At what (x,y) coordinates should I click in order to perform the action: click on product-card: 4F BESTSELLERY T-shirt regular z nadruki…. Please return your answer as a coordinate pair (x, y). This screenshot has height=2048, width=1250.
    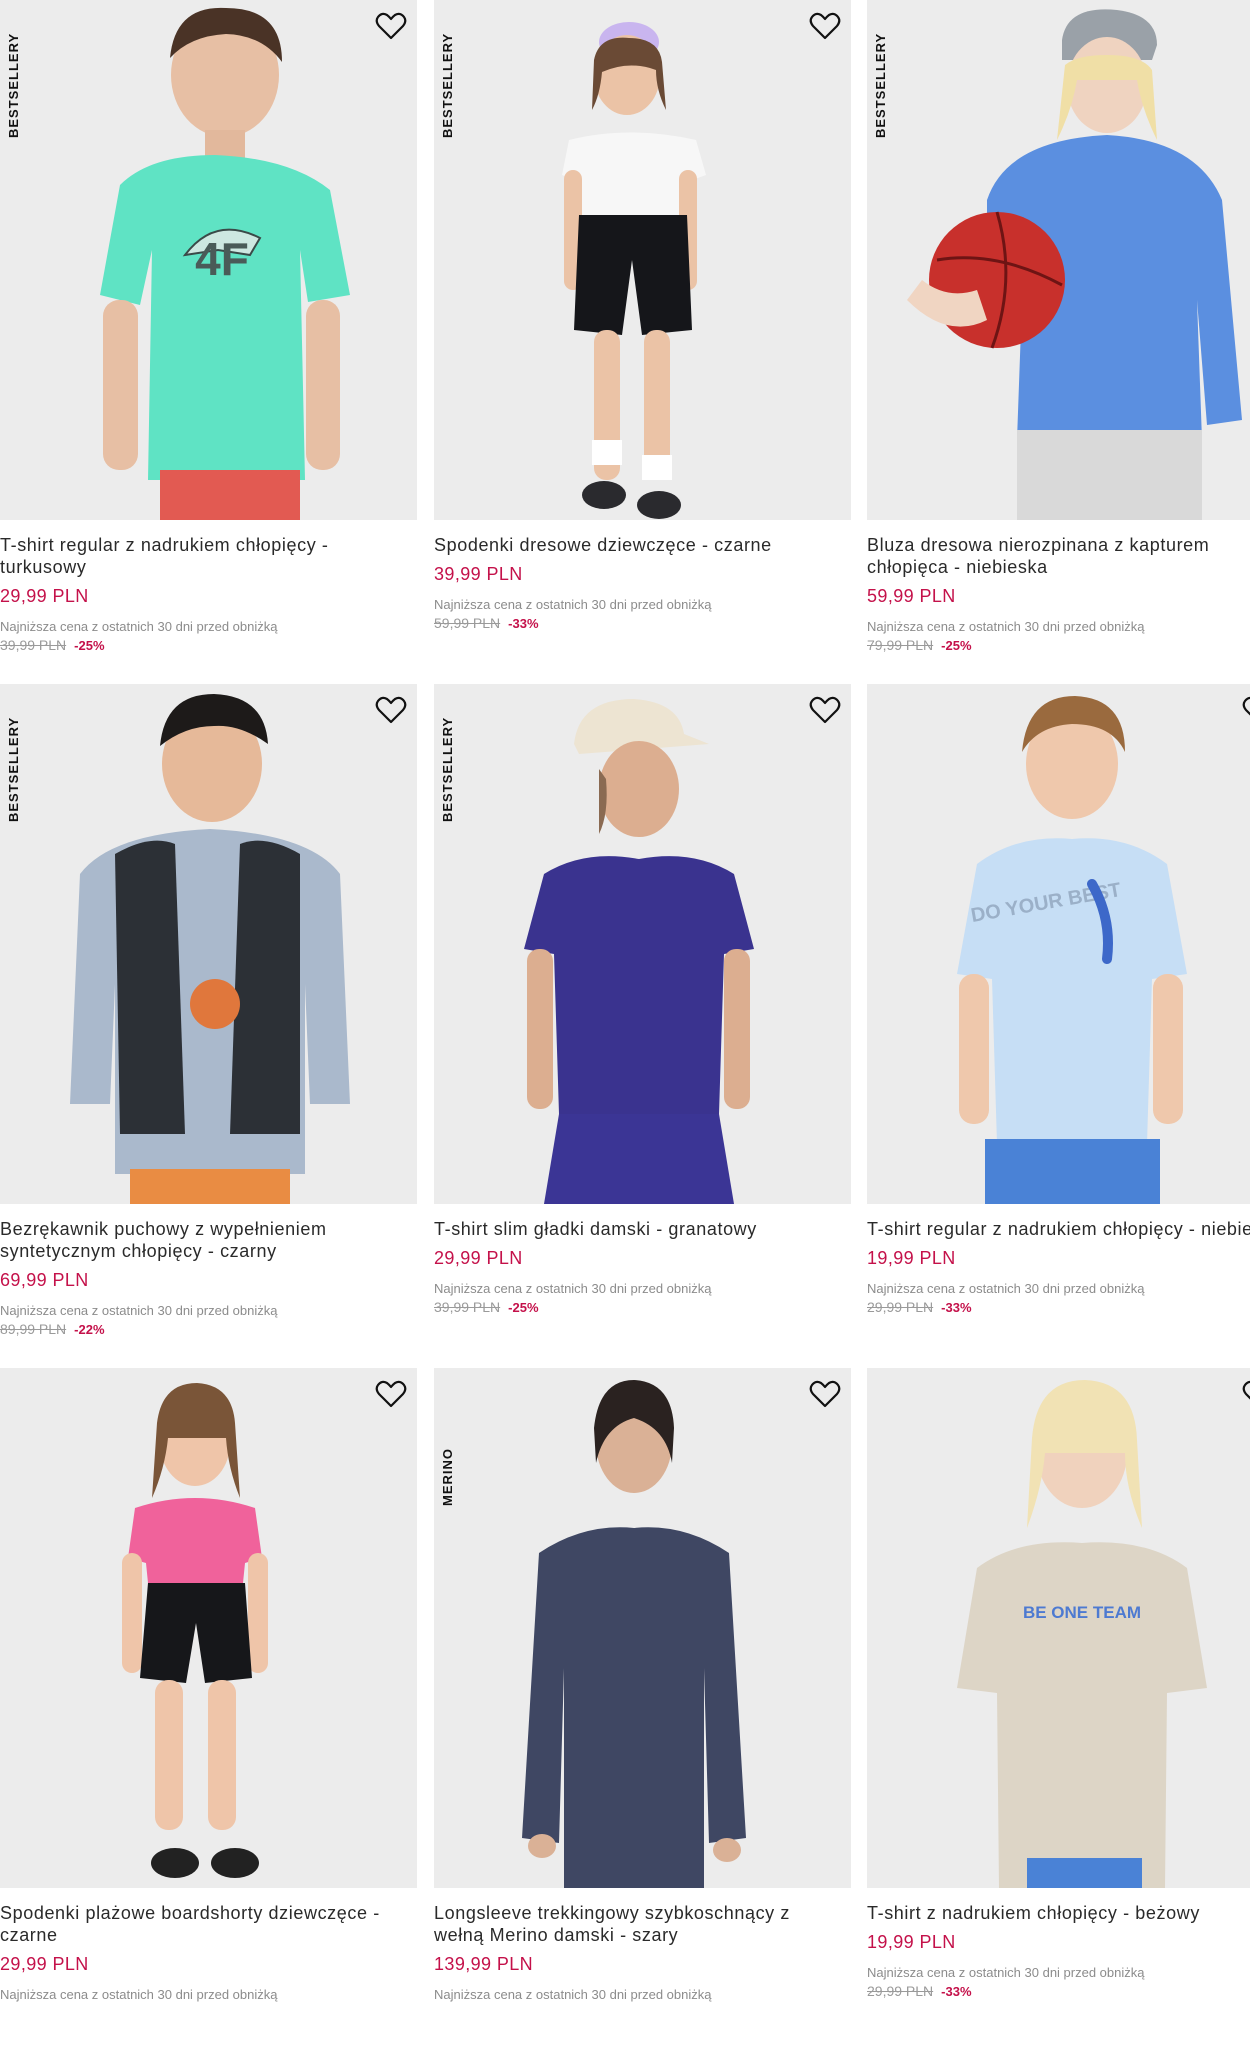
    Looking at the image, I should click on (208, 340).